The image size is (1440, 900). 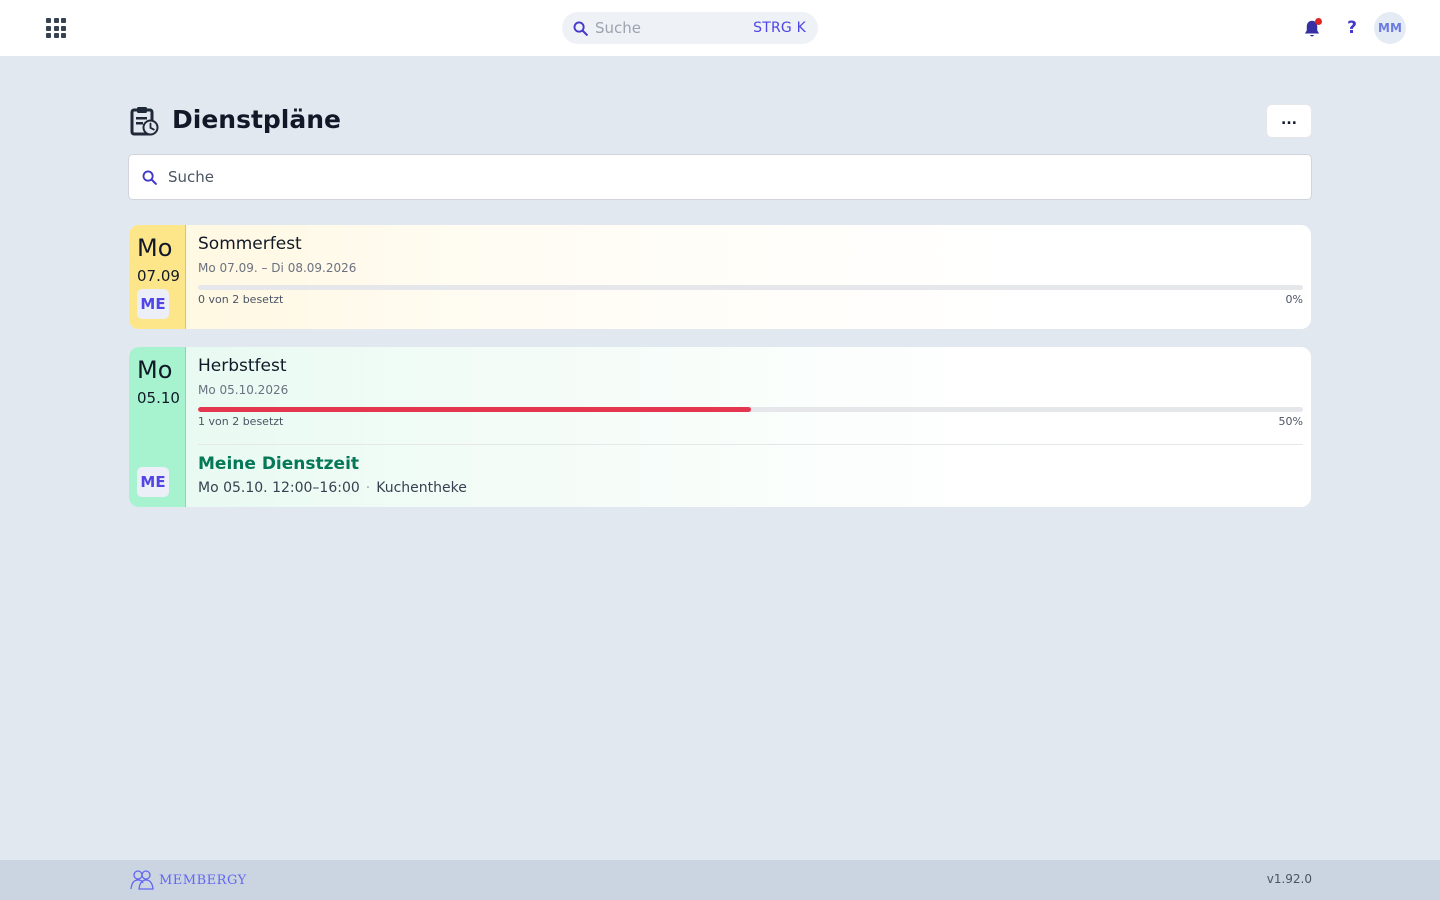 I want to click on plan-date-range: Mo 05.10.2026, so click(x=243, y=390).